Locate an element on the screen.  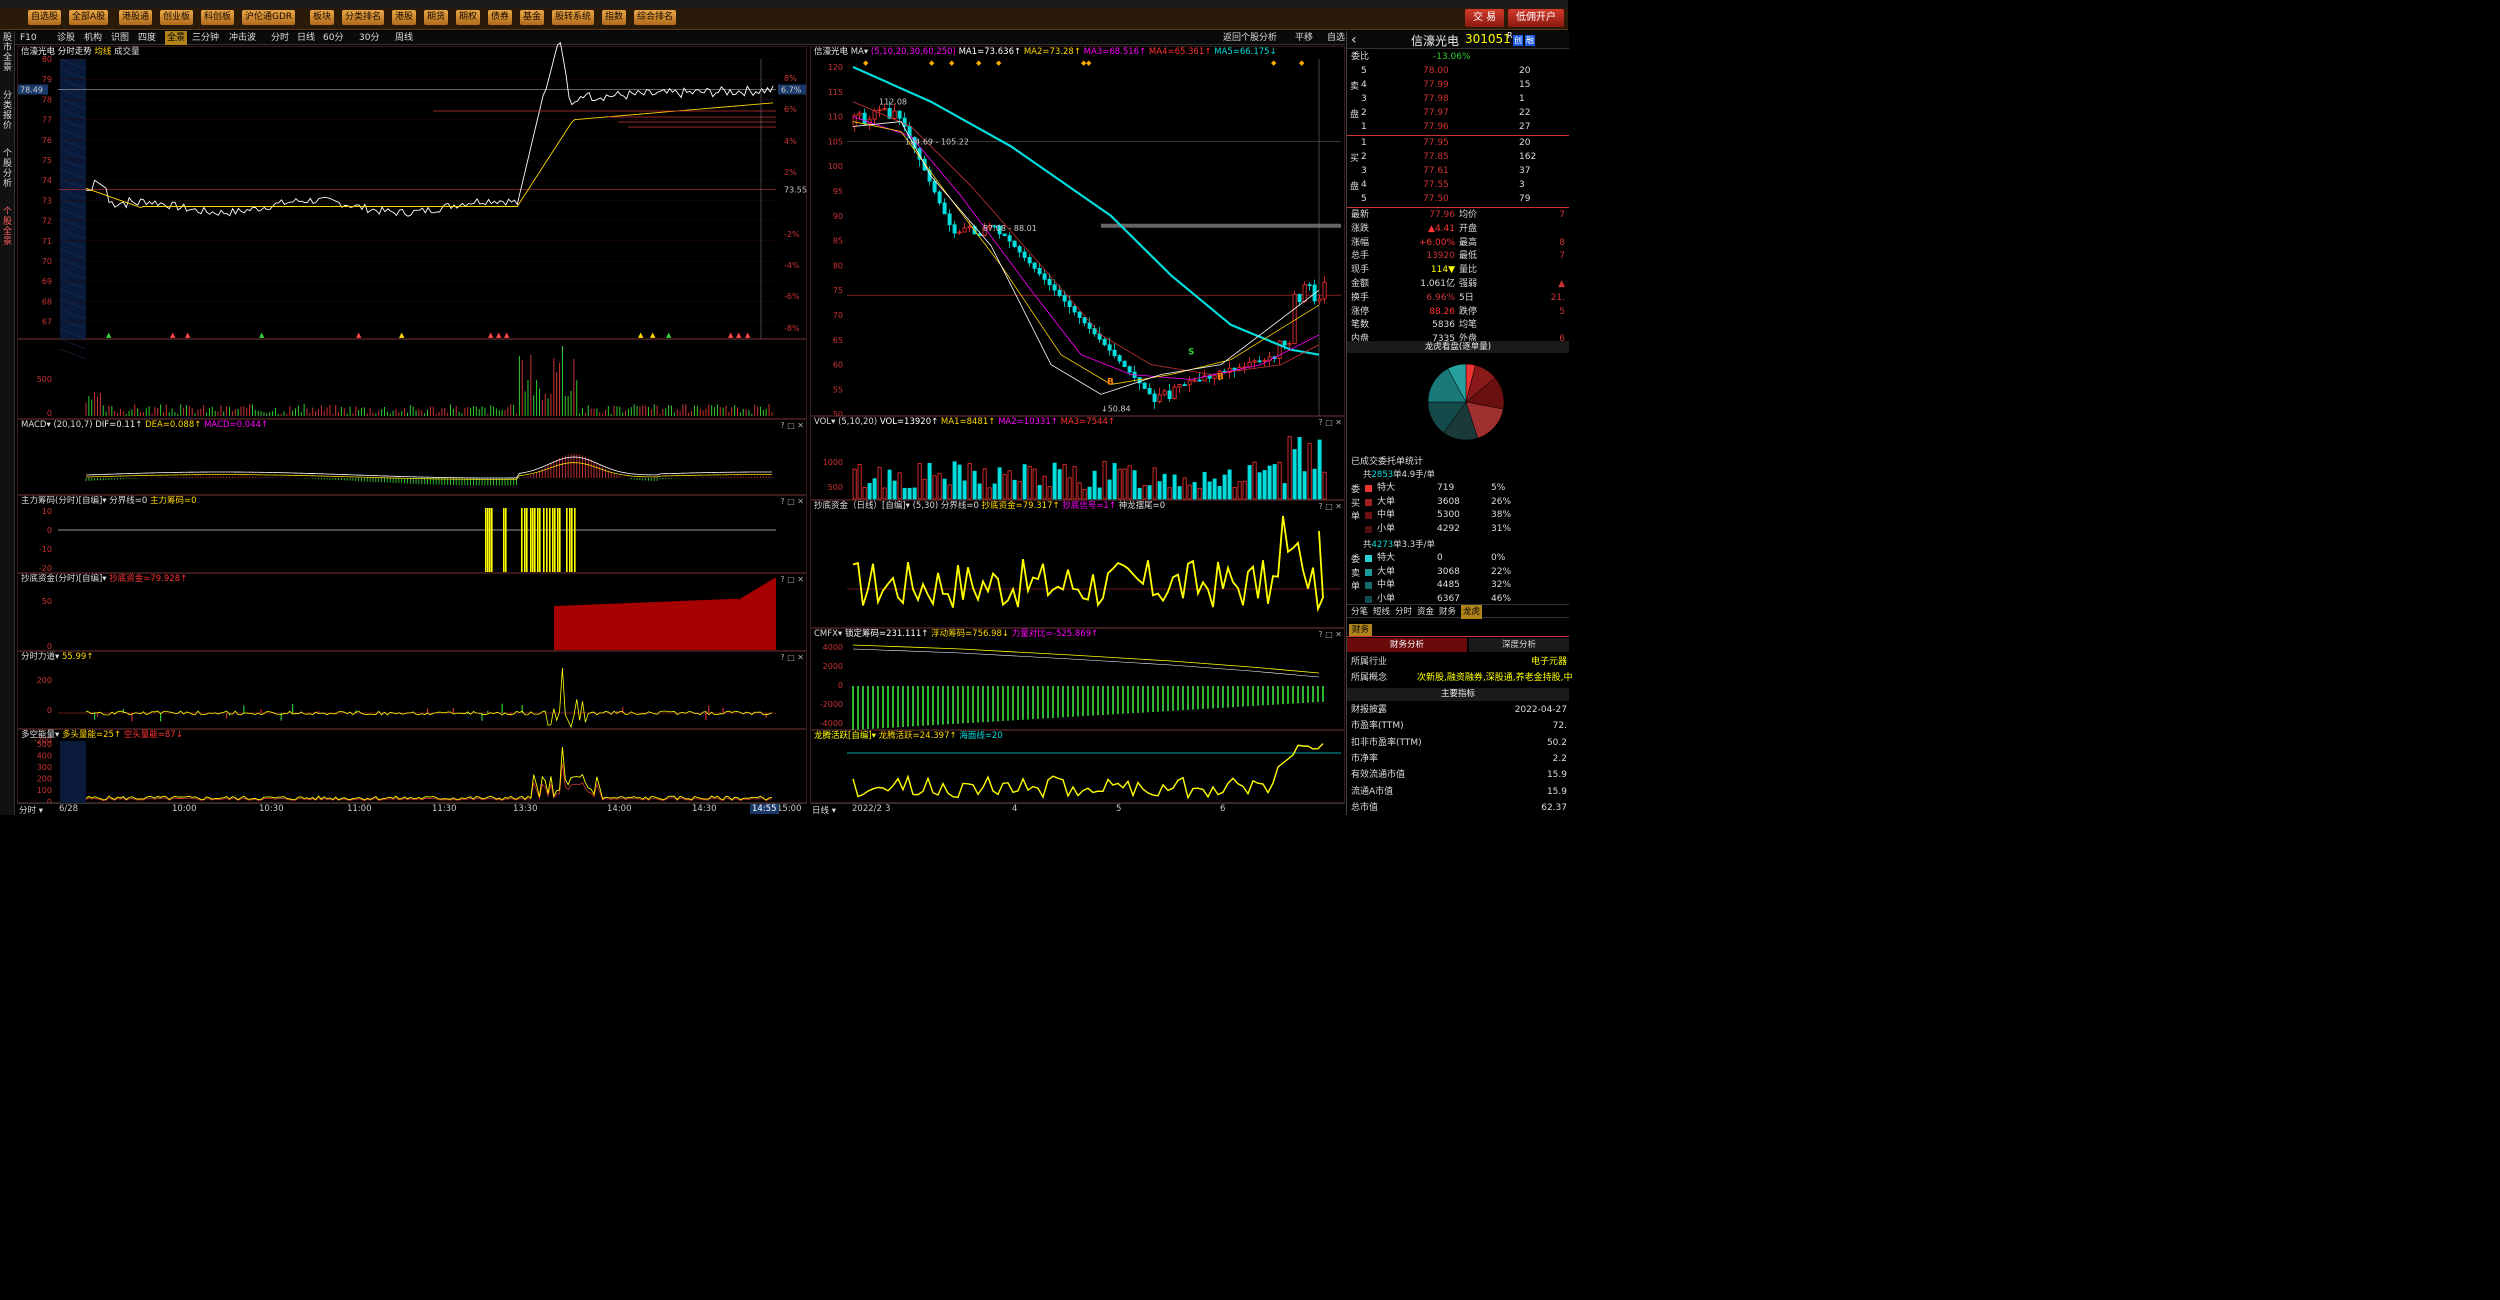
energy-tick: 200 is located at coordinates (44, 779).